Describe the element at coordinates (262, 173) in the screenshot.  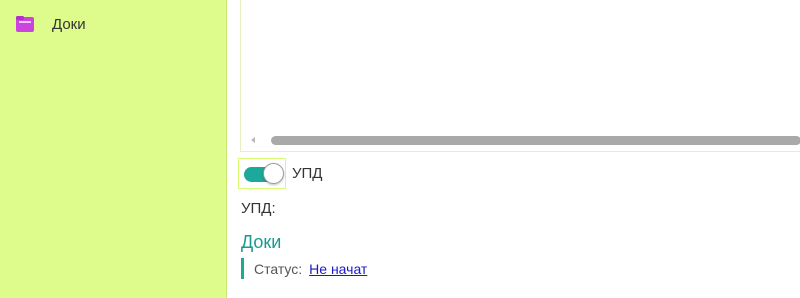
I see `upd-toggle` at that location.